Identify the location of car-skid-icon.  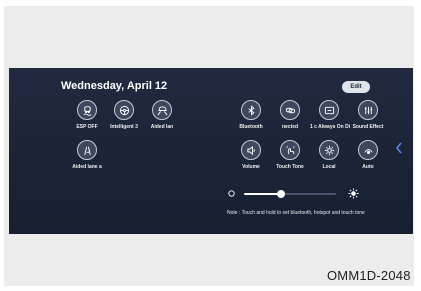
(87, 110).